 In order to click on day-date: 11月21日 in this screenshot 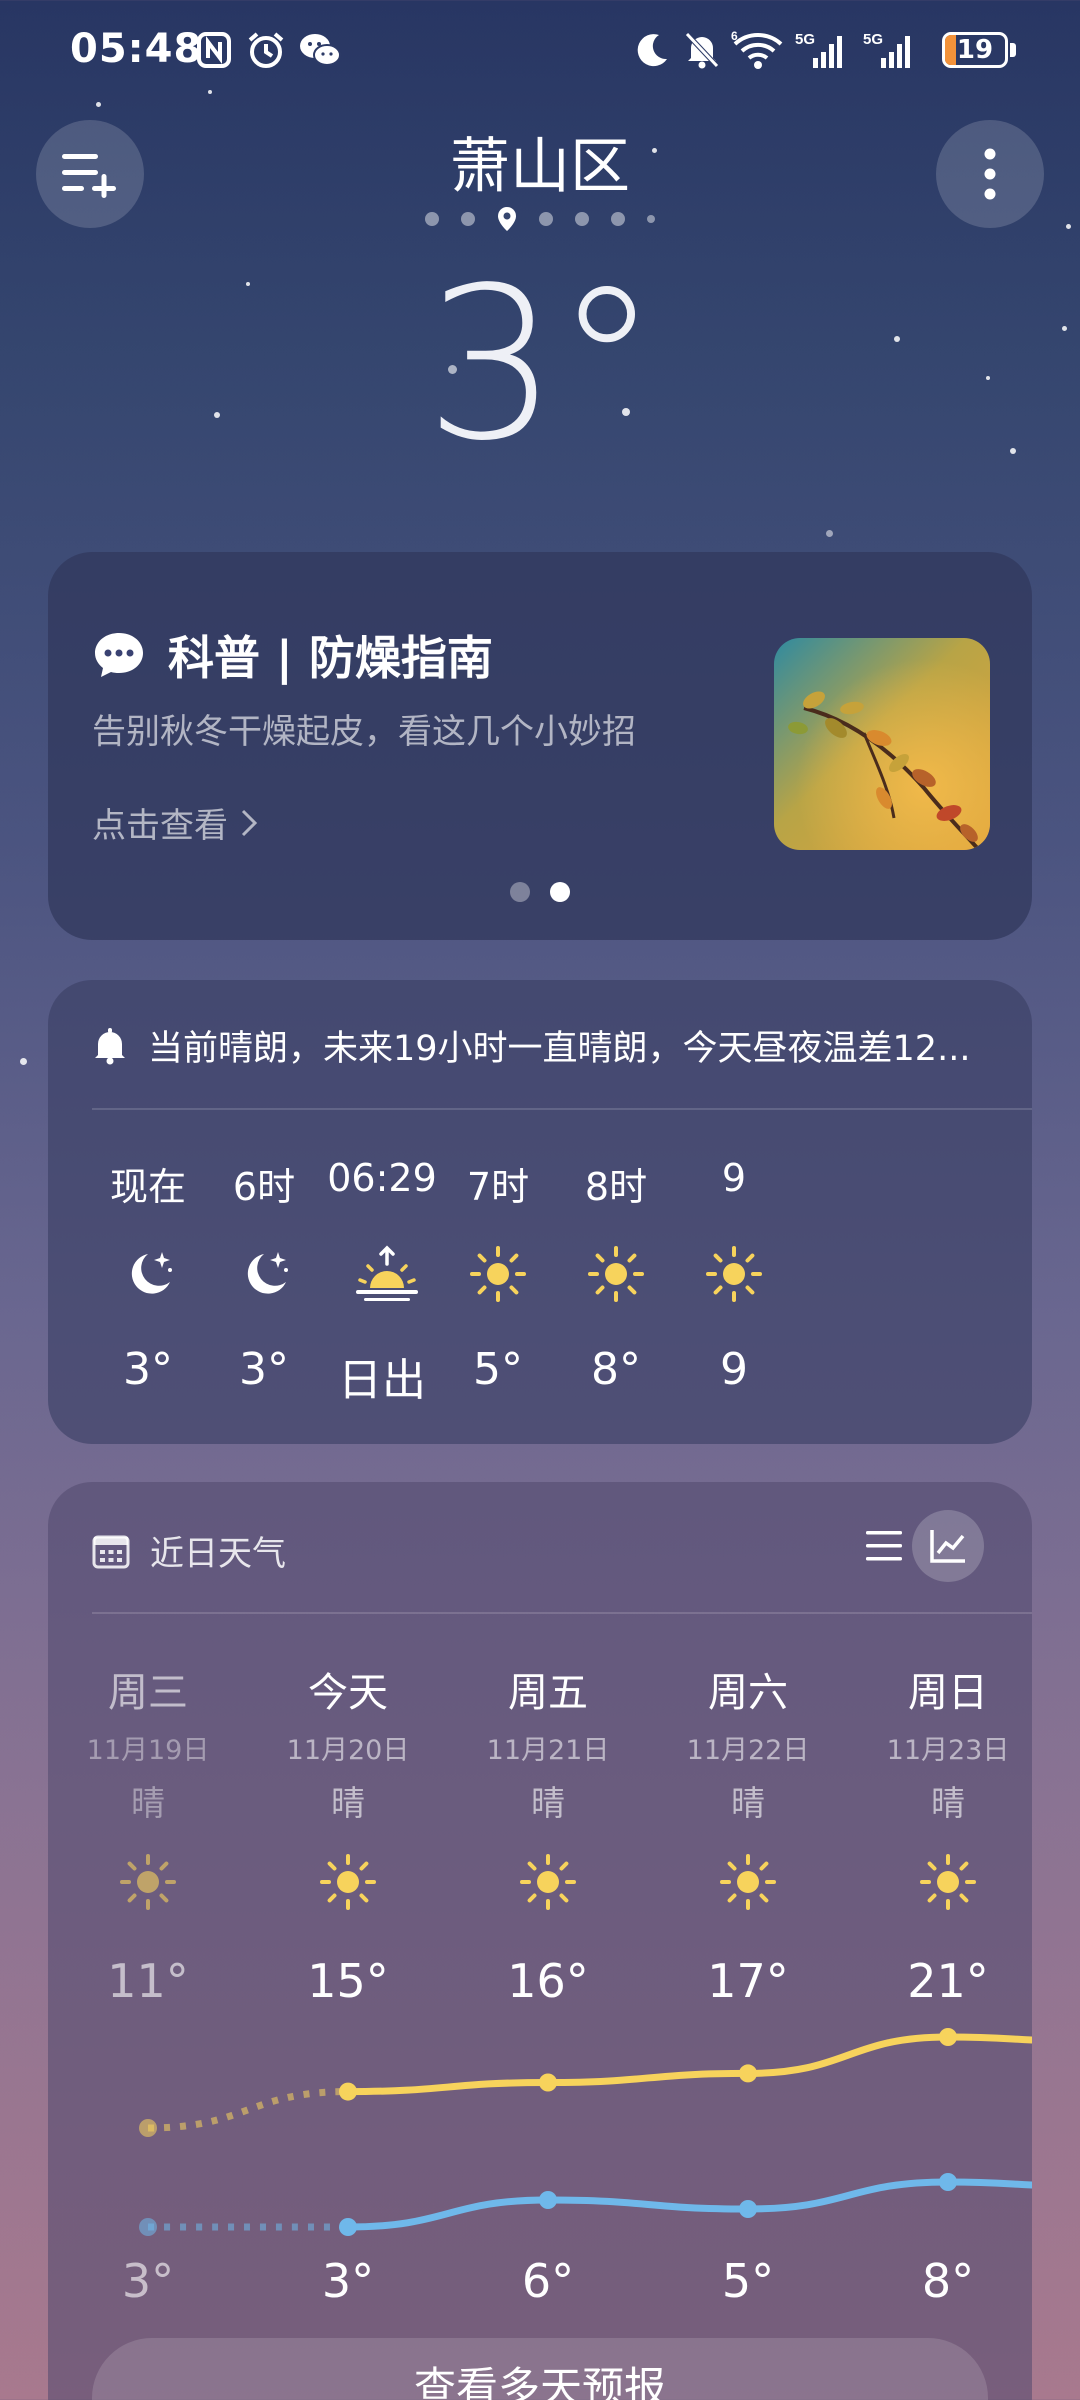, I will do `click(548, 1750)`.